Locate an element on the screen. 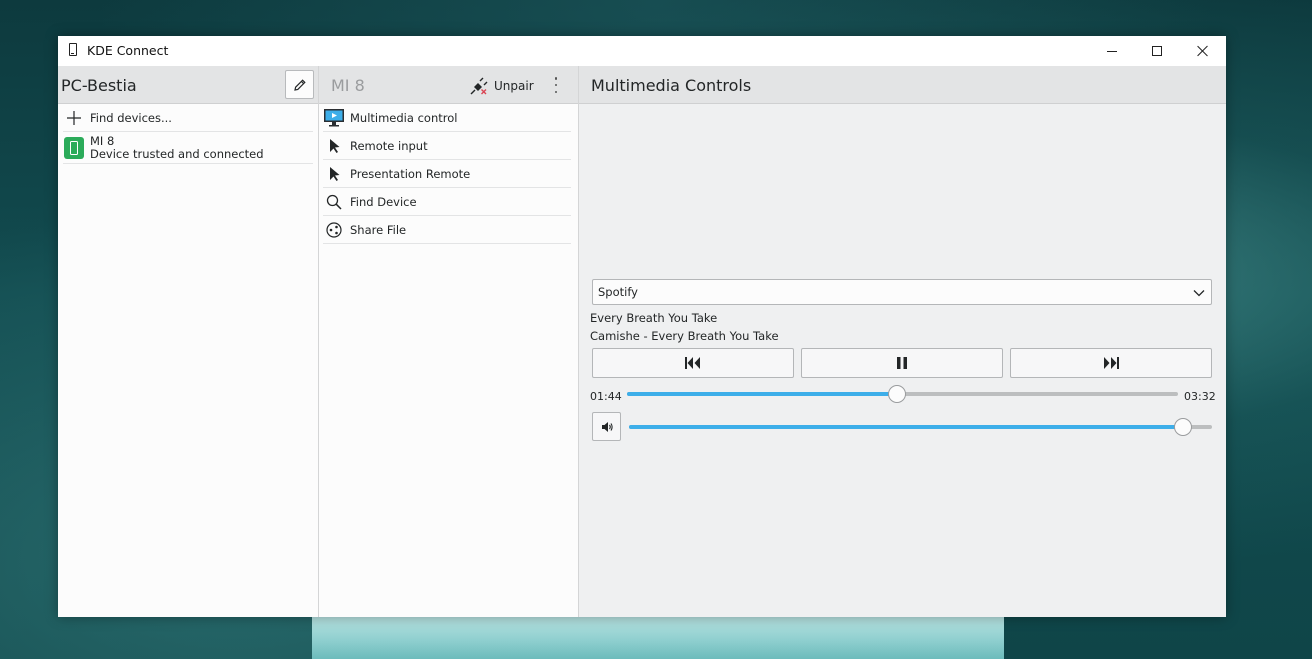  time-total: 03:32 is located at coordinates (1200, 396).